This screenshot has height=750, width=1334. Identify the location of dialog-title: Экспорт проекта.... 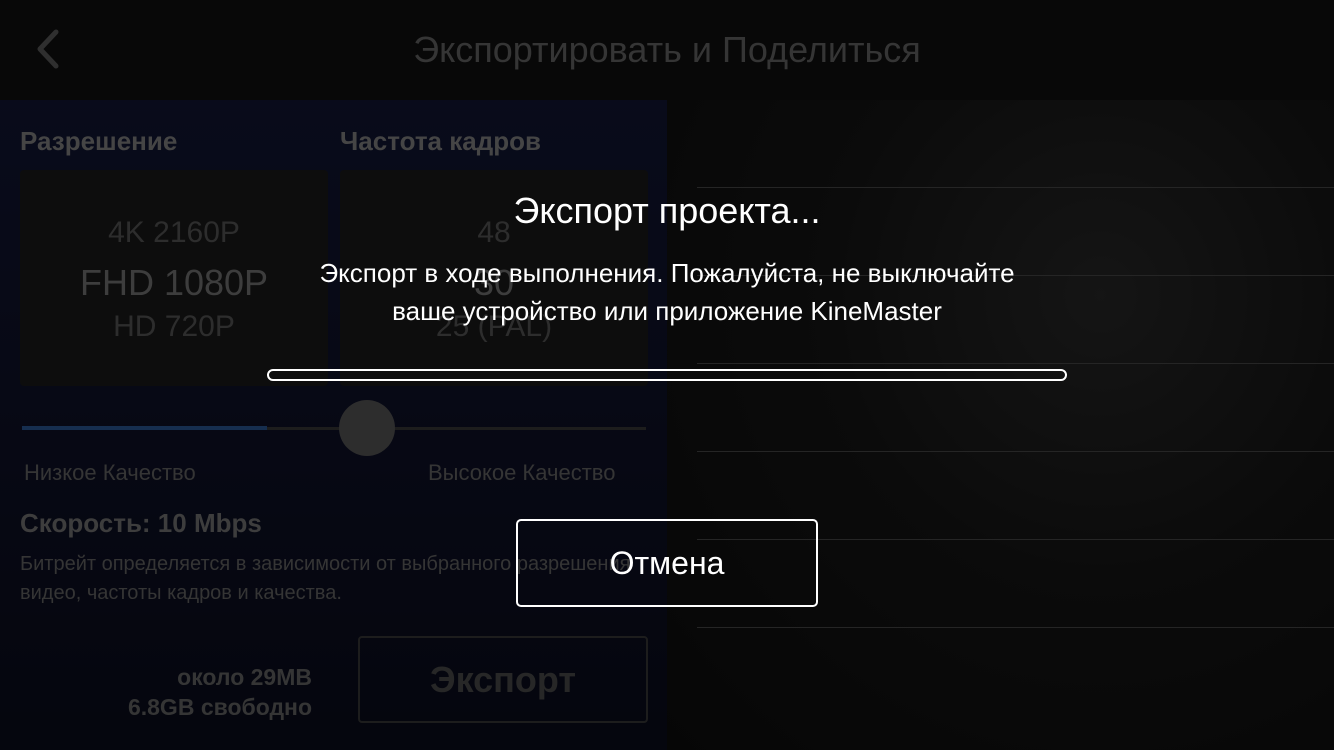
(667, 210).